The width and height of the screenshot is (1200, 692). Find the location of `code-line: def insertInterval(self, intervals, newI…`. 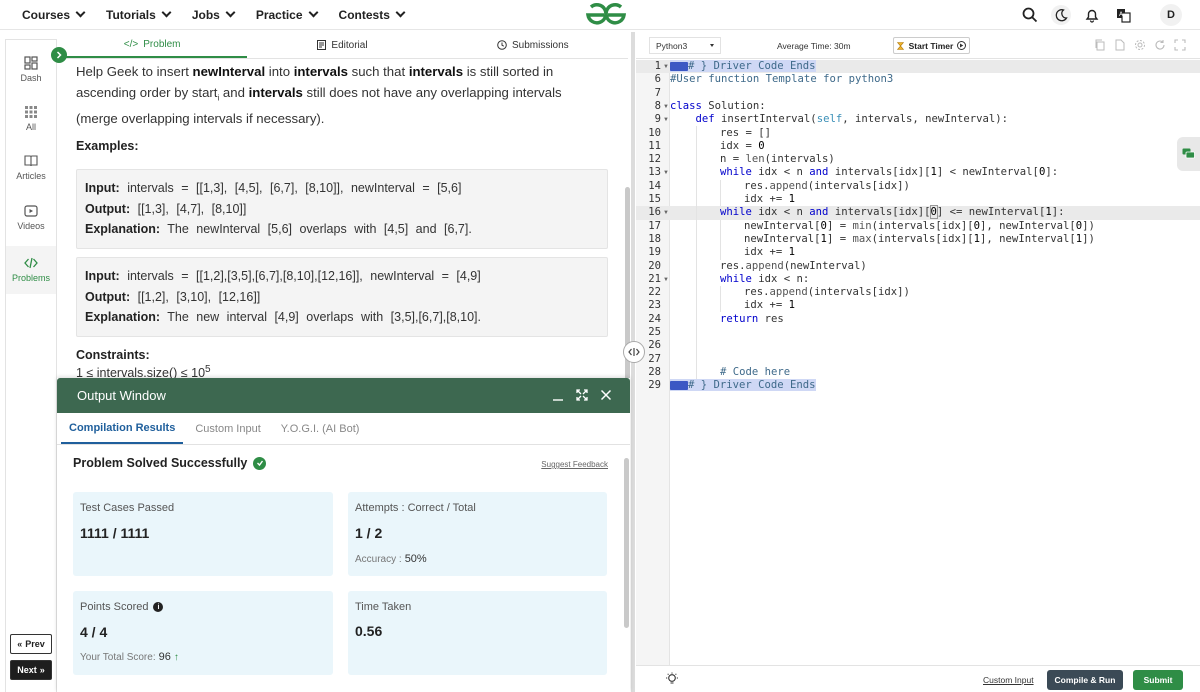

code-line: def insertInterval(self, intervals, newI… is located at coordinates (852, 119).